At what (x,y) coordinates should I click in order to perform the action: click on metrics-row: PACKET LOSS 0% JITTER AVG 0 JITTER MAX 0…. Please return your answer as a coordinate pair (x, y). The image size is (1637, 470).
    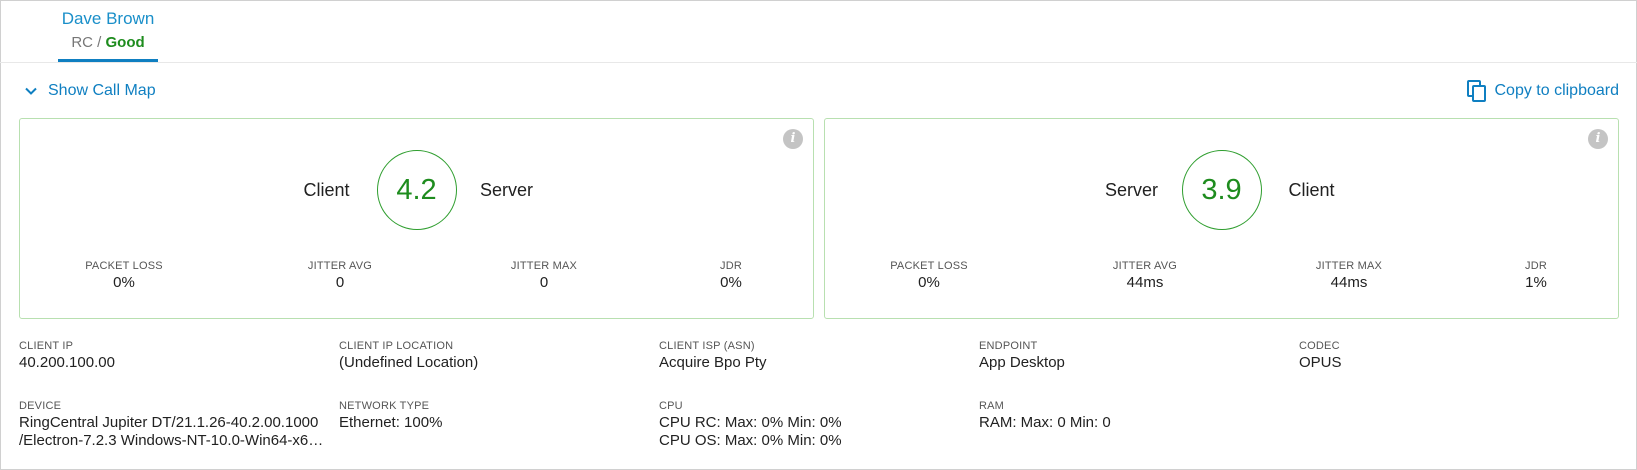
    Looking at the image, I should click on (416, 280).